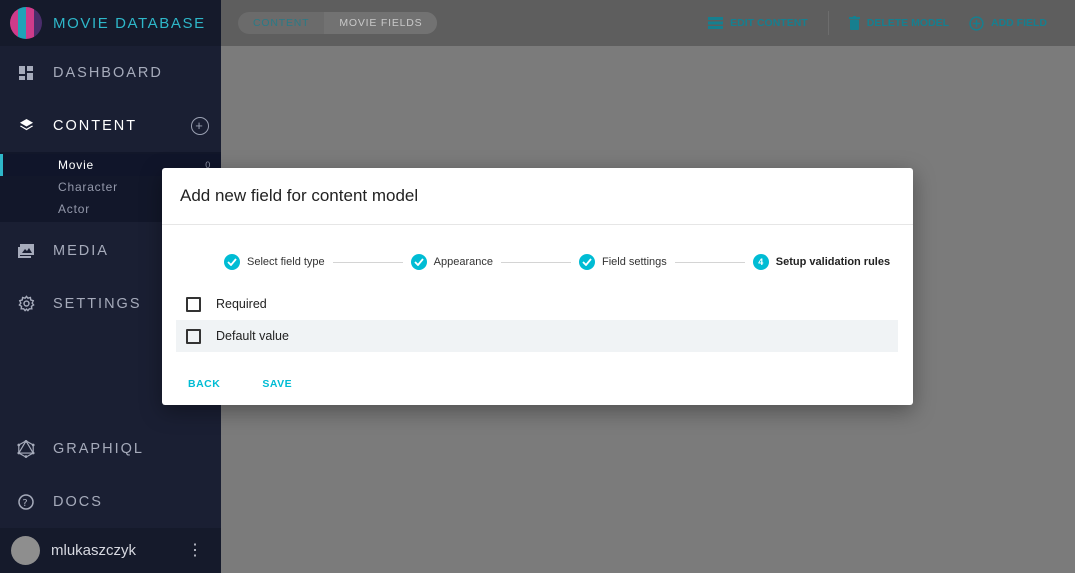 The image size is (1075, 573). I want to click on sidebar-item-label: DOCS, so click(78, 501).